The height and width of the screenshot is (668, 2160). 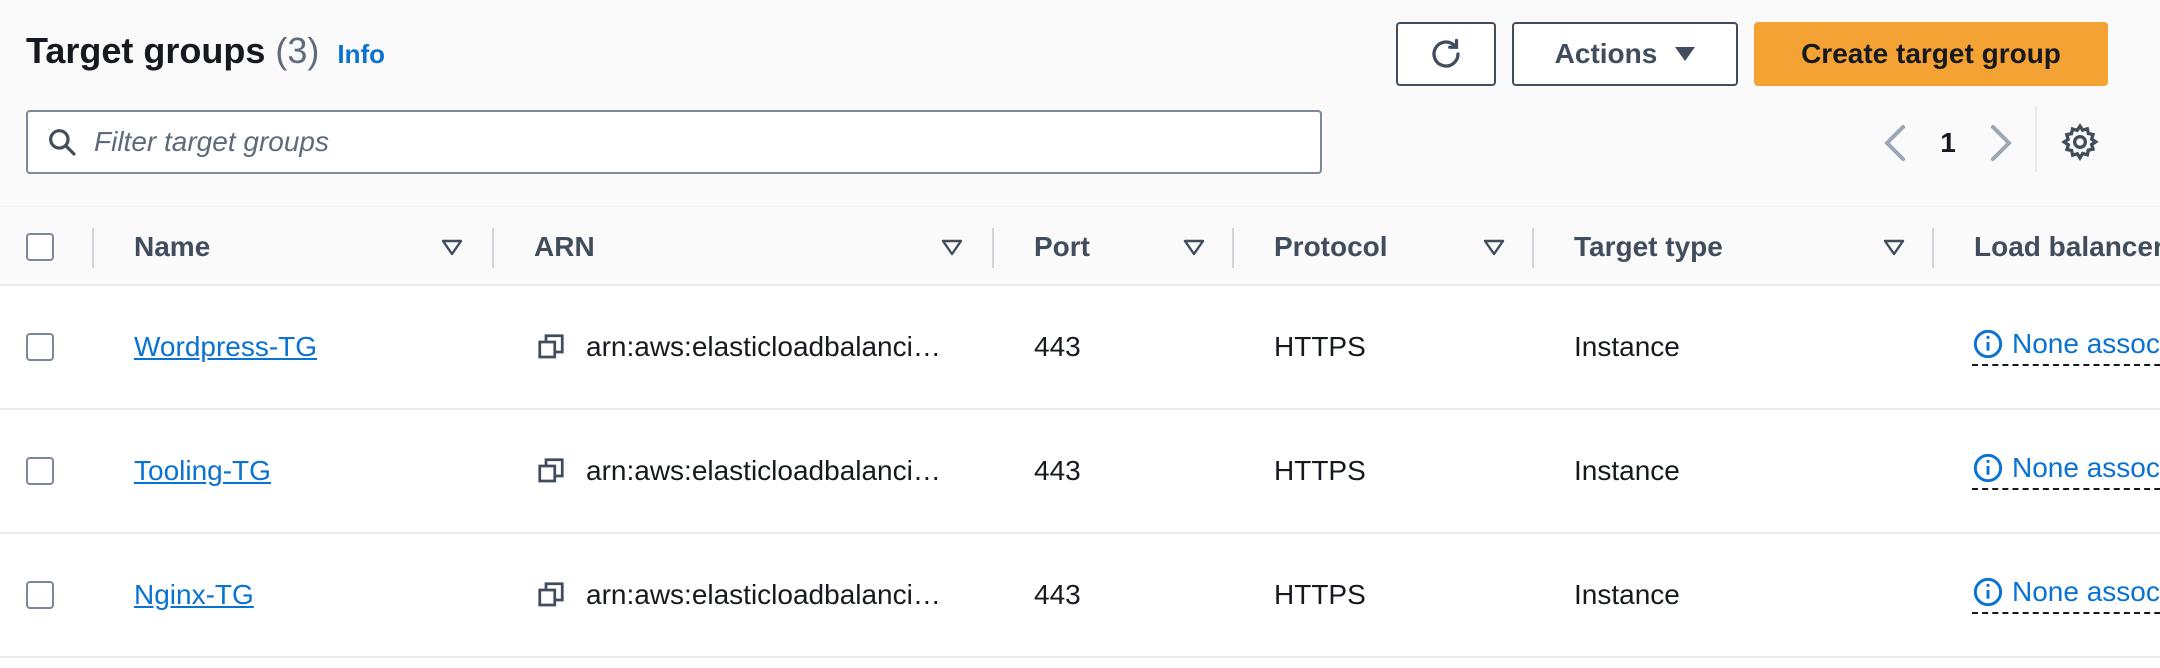 I want to click on create-target-group-button: Create target group, so click(x=1931, y=54).